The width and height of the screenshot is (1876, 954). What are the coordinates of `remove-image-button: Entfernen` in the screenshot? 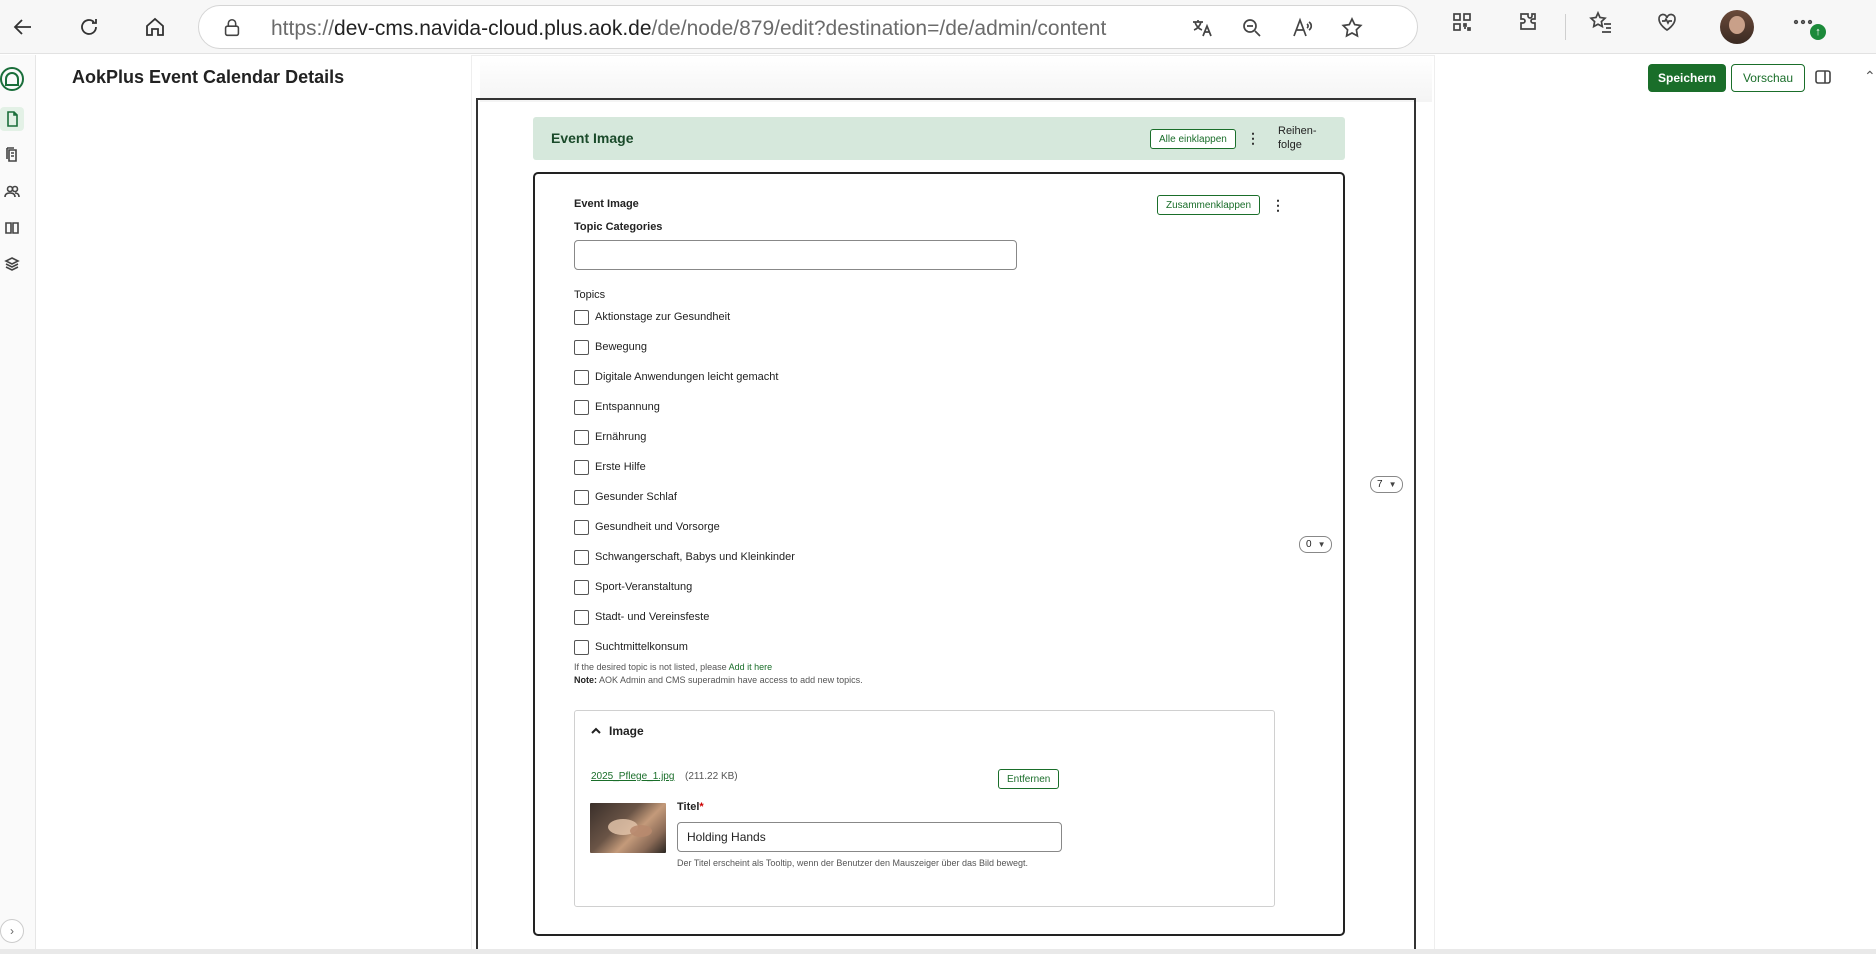 It's located at (1029, 779).